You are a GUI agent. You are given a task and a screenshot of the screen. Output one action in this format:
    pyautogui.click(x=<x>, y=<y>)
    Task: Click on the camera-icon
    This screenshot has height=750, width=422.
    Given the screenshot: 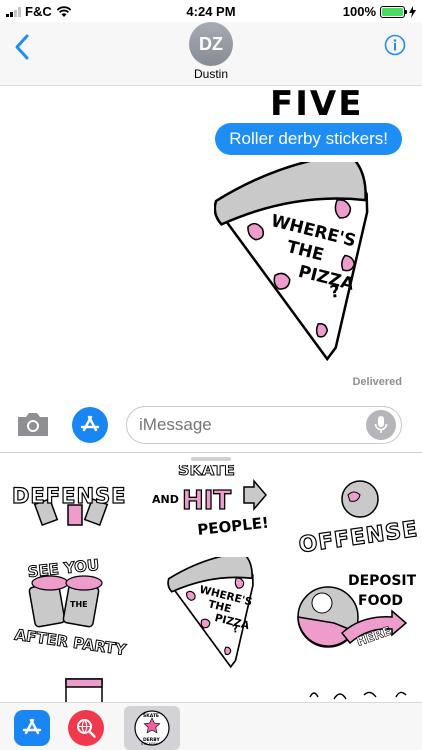 What is the action you would take?
    pyautogui.click(x=33, y=424)
    